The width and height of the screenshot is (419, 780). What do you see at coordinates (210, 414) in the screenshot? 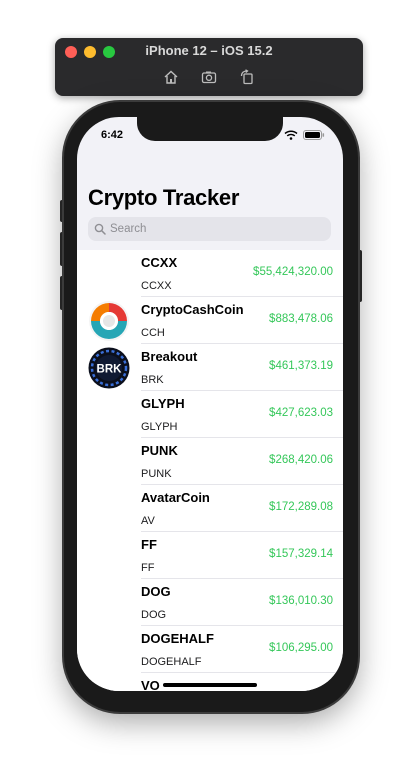
I see `coin-row-glyph: GLYPH GLYPH $427,623.03` at bounding box center [210, 414].